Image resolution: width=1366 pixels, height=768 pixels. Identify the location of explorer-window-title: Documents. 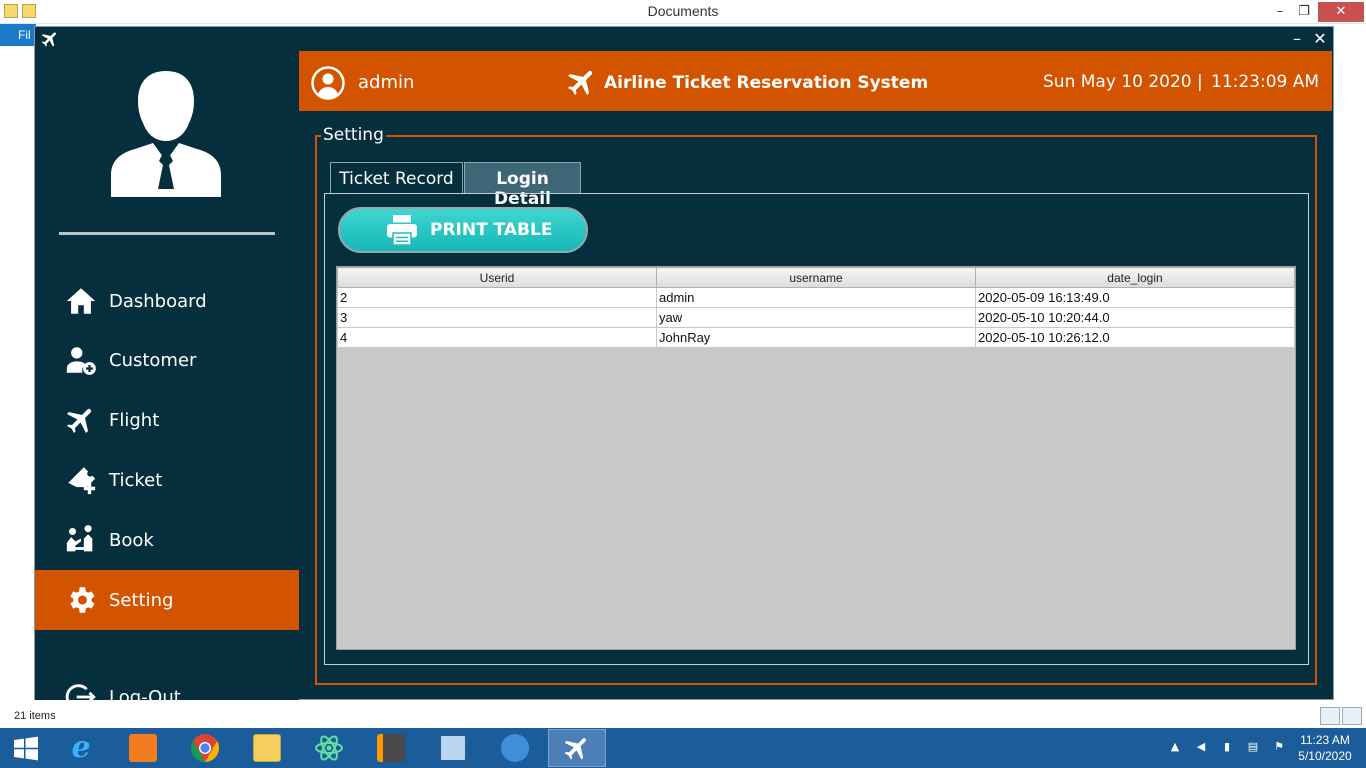
(683, 11).